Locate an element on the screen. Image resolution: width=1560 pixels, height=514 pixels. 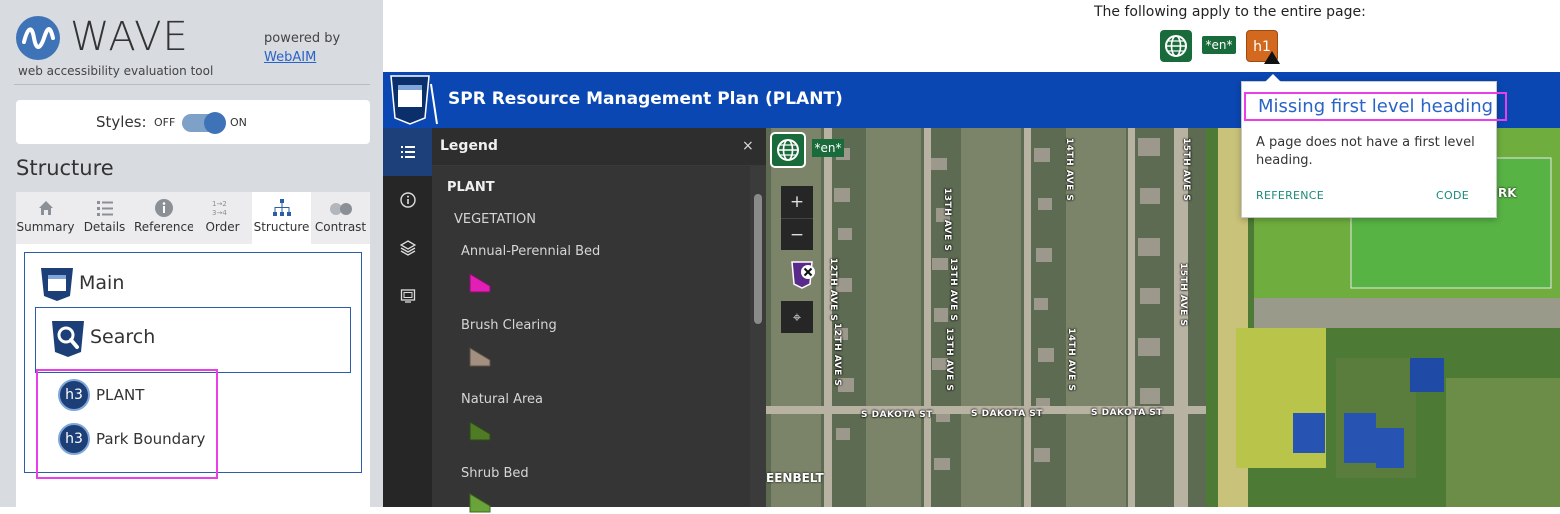
legend-header: Legend × is located at coordinates (599, 147).